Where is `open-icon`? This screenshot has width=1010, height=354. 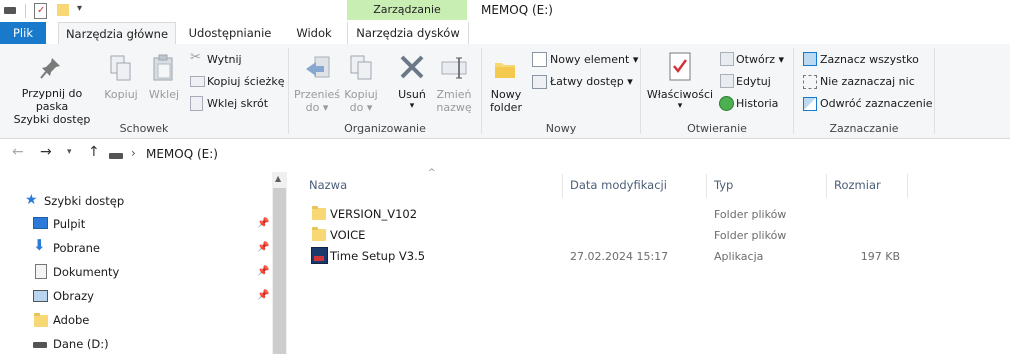 open-icon is located at coordinates (727, 59).